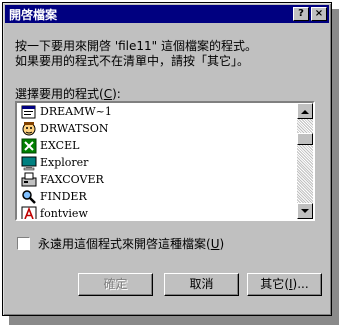 This screenshot has width=341, height=327. I want to click on list-item: Explorer, so click(156, 162).